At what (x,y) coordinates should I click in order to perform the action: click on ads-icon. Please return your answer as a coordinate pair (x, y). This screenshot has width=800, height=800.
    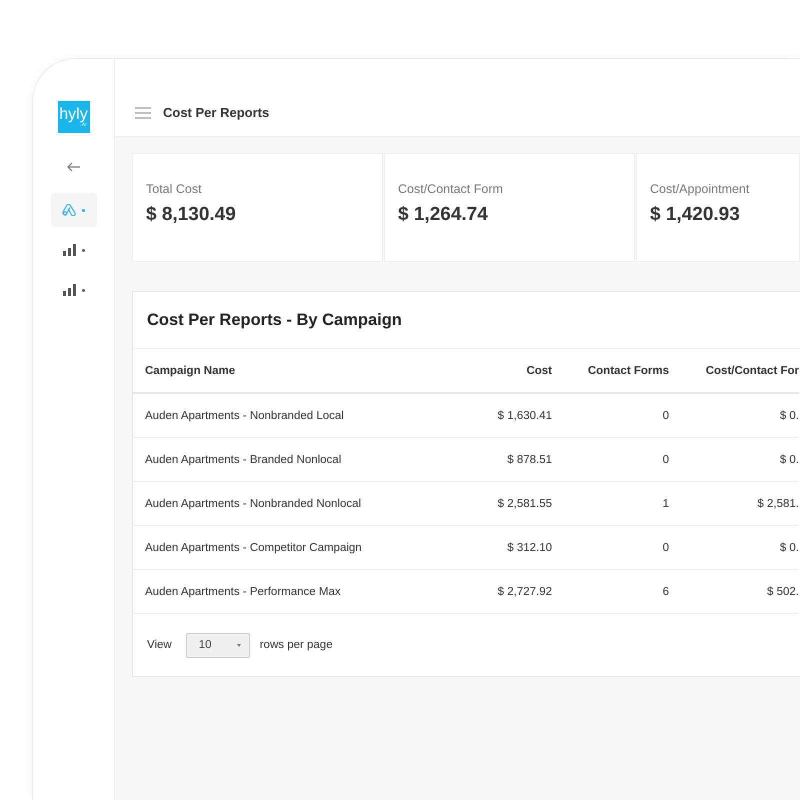
    Looking at the image, I should click on (69, 210).